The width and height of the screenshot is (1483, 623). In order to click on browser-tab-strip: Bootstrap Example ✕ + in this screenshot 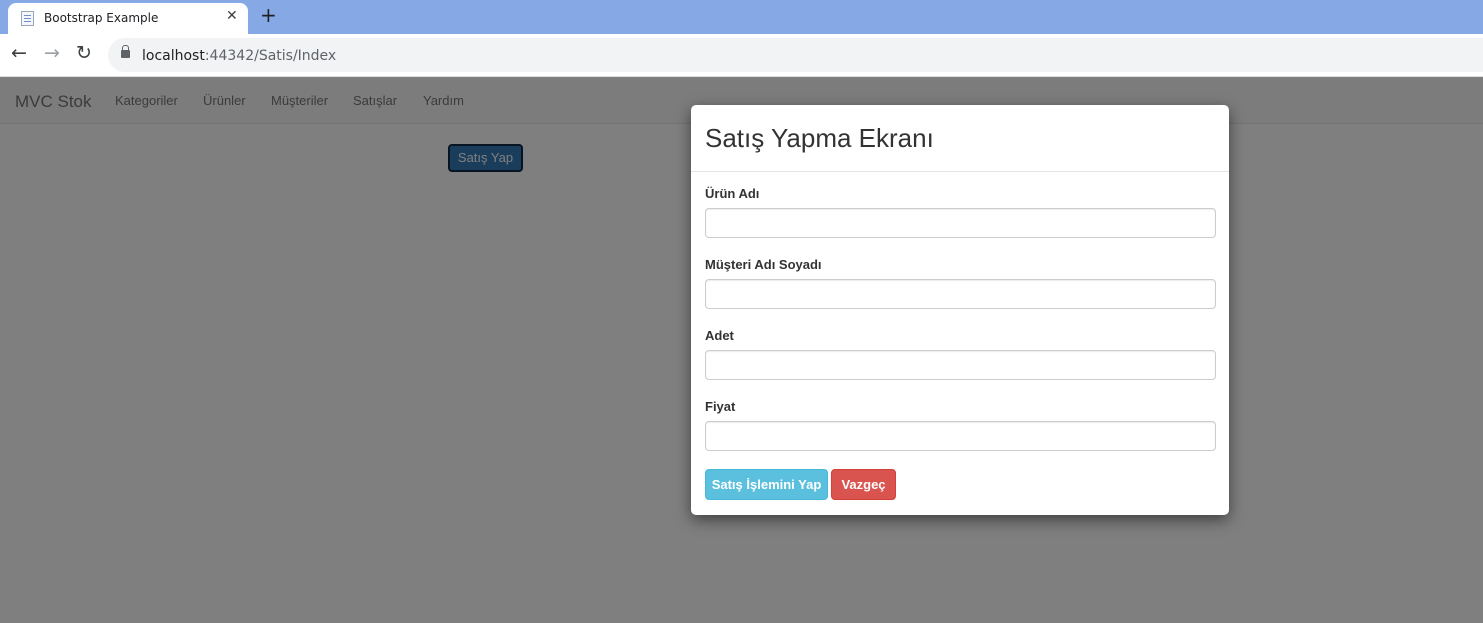, I will do `click(741, 17)`.